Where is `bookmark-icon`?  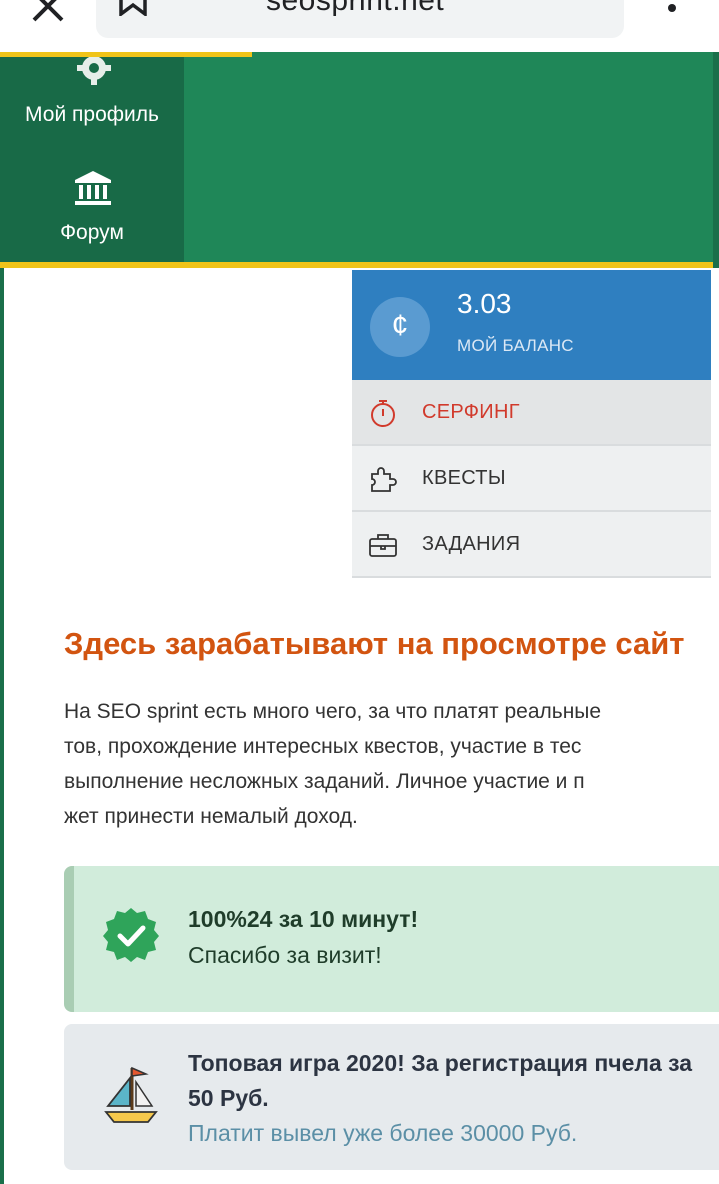
bookmark-icon is located at coordinates (133, 8).